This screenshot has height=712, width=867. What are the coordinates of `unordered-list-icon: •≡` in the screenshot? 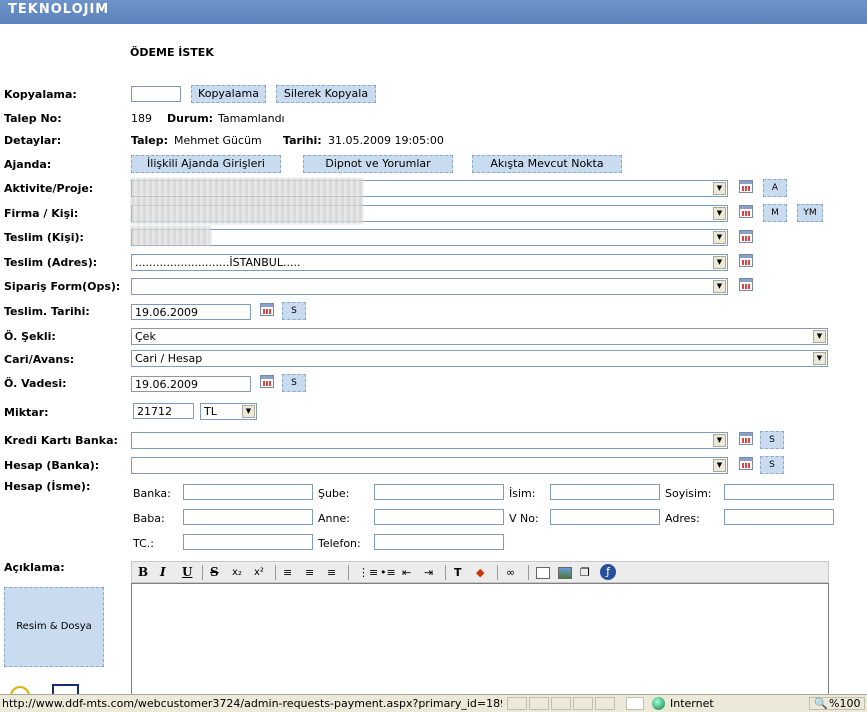 It's located at (388, 572).